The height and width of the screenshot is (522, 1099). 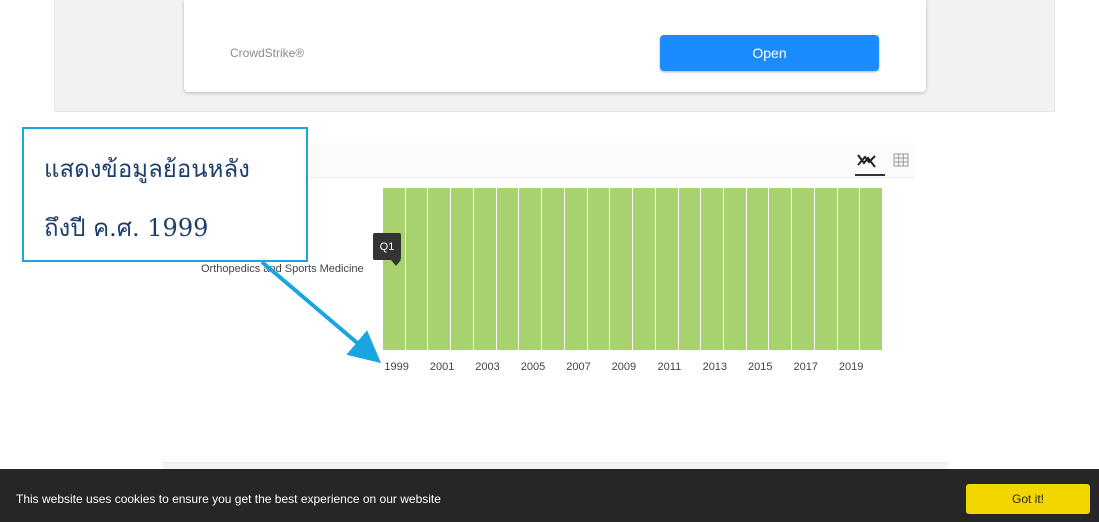 What do you see at coordinates (1028, 499) in the screenshot?
I see `got-it-button: Got it!` at bounding box center [1028, 499].